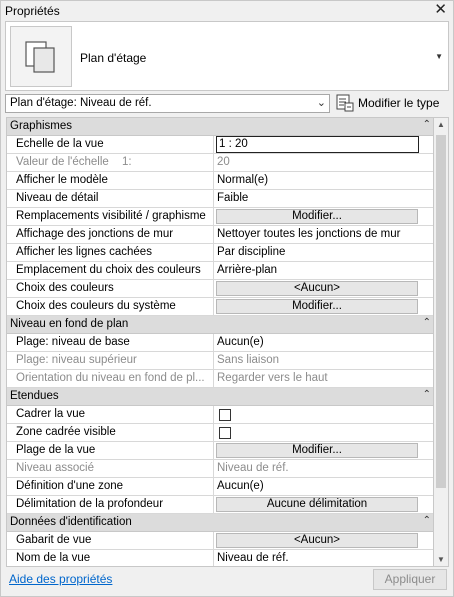 The image size is (454, 597). What do you see at coordinates (41, 126) in the screenshot?
I see `section-label: Graphismes` at bounding box center [41, 126].